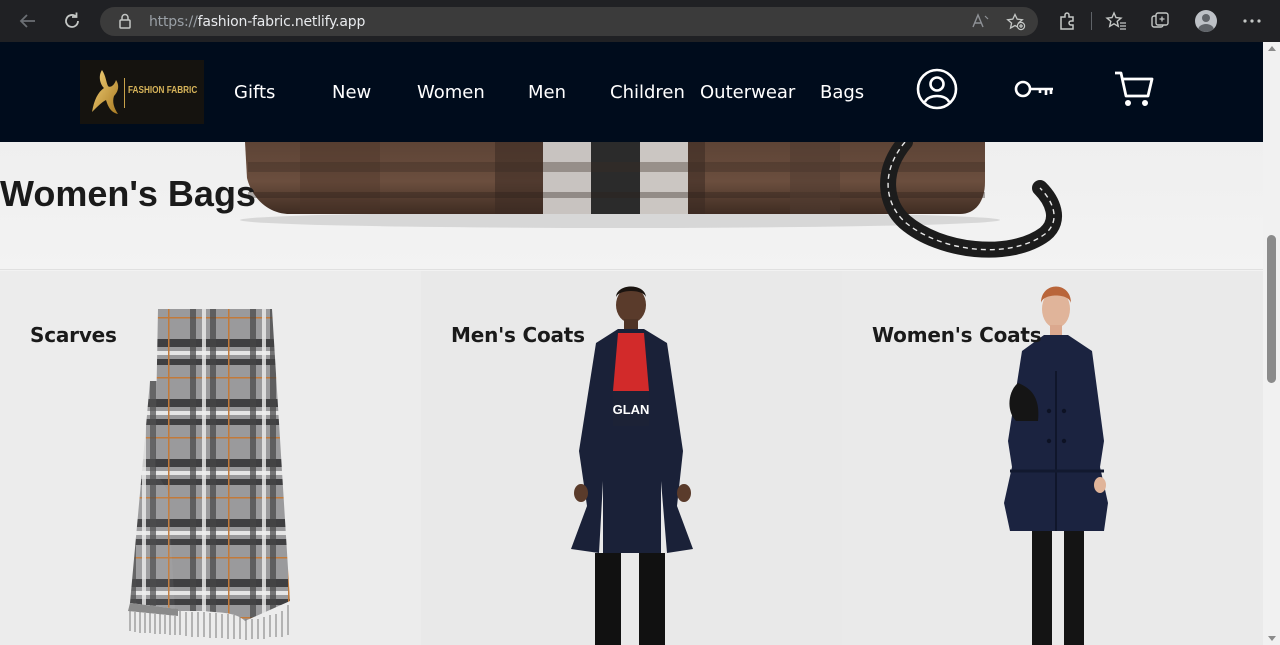 This screenshot has width=1280, height=645. I want to click on url-text: https://fashion-fabric.netlify.app, so click(257, 22).